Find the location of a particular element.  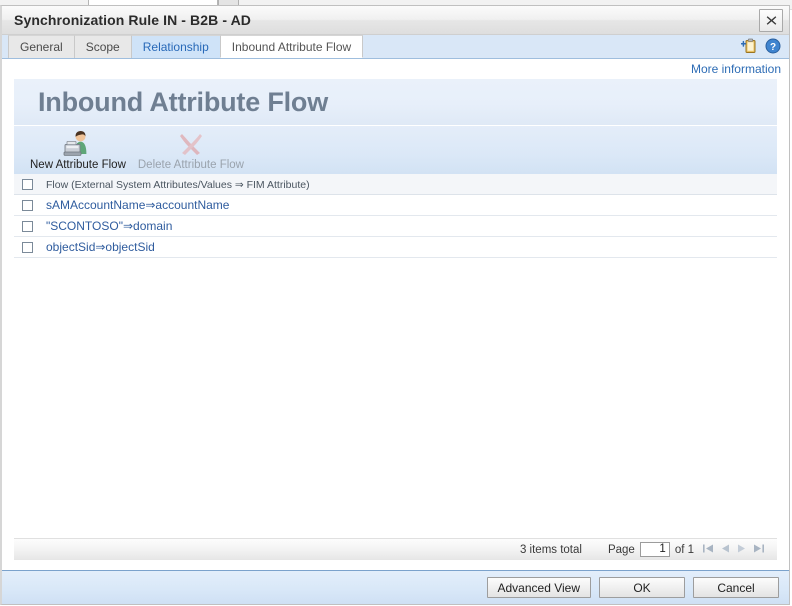

table-row: sAMAccountName⇒accountName is located at coordinates (395, 205).